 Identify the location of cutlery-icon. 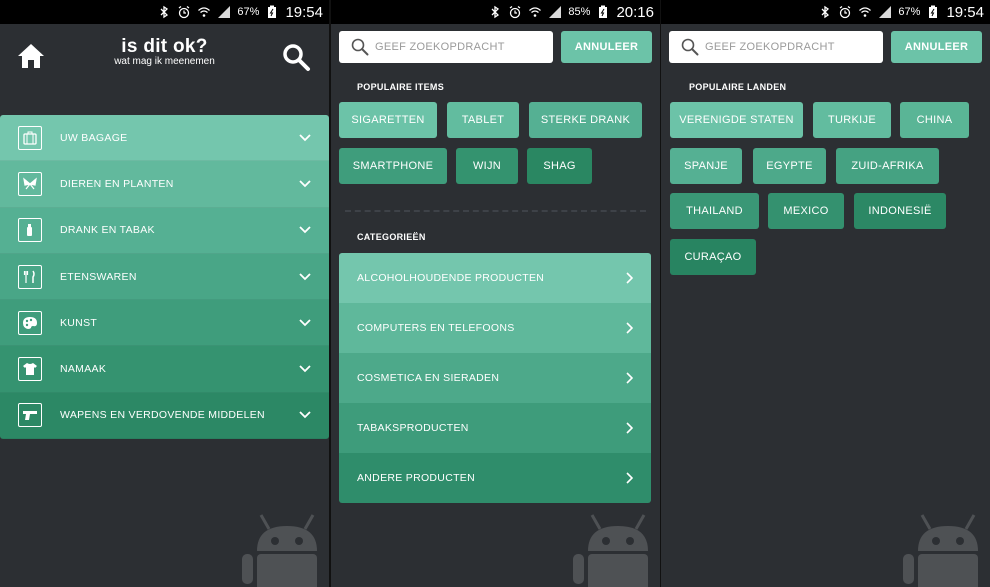
(30, 276).